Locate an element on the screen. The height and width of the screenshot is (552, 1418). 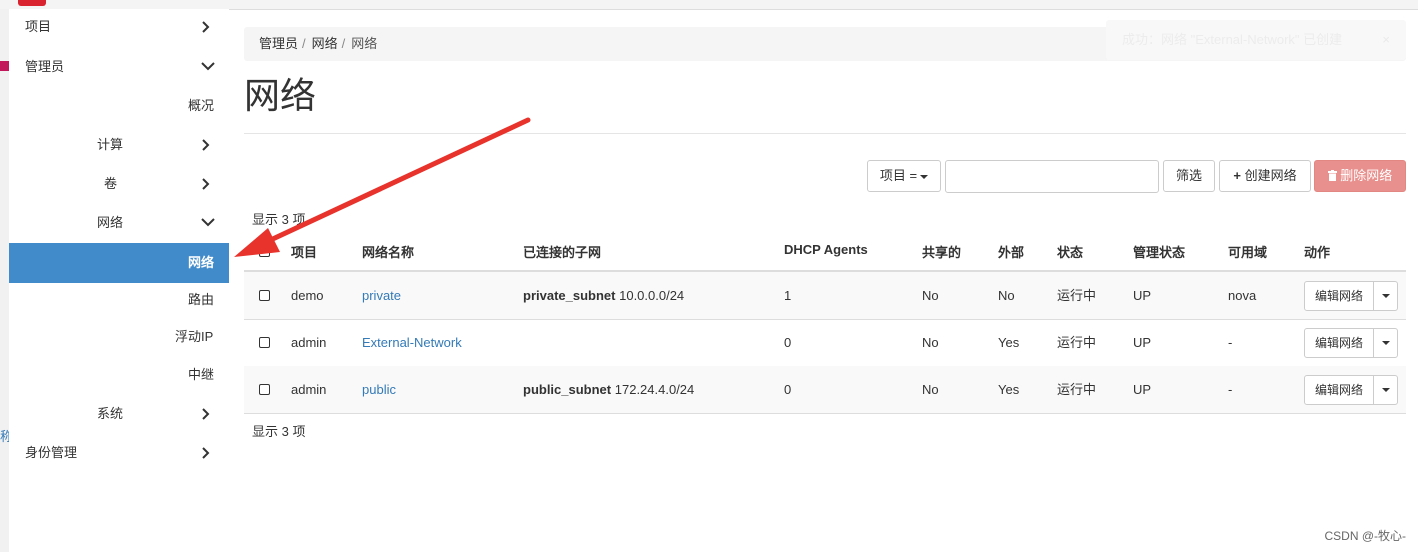
sidebar-item-label: 路由 is located at coordinates (201, 299).